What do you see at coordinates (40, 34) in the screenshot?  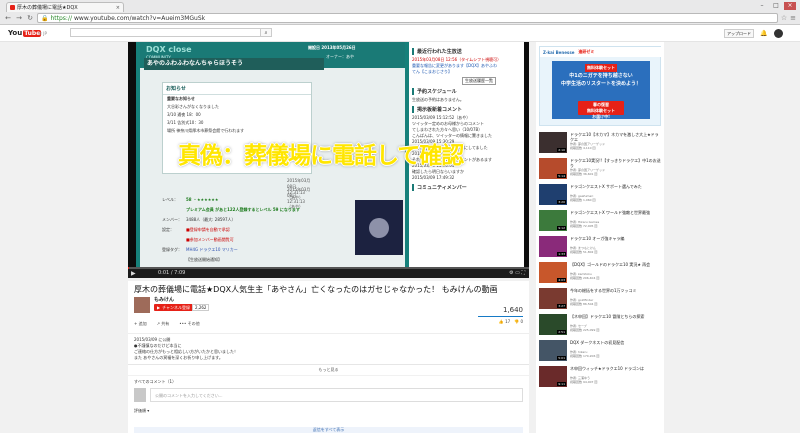 I see `guide-menu-icon: ≡` at bounding box center [40, 34].